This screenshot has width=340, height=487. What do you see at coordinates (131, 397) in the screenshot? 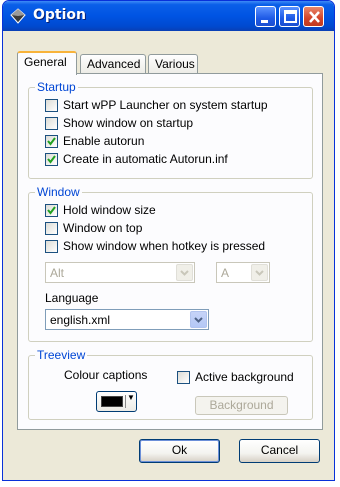
I see `dropdown-caret-icon: ▼` at bounding box center [131, 397].